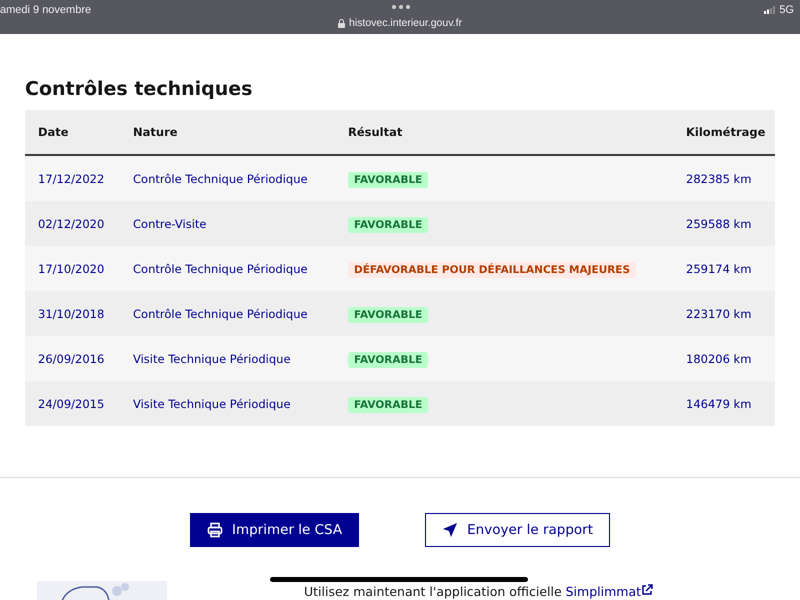  I want to click on more-icon, so click(401, 7).